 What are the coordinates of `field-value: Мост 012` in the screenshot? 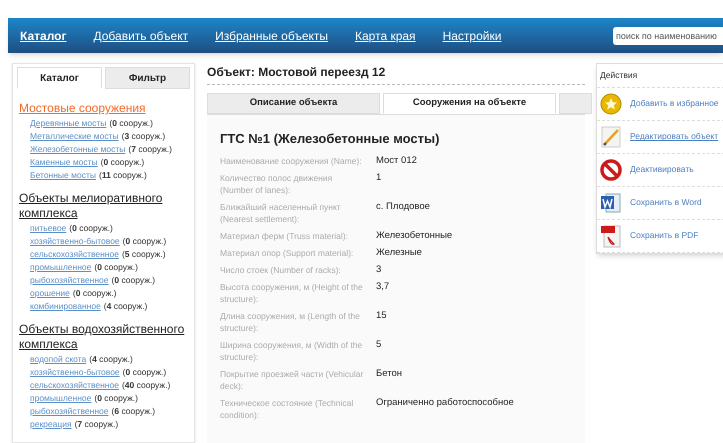 It's located at (396, 160).